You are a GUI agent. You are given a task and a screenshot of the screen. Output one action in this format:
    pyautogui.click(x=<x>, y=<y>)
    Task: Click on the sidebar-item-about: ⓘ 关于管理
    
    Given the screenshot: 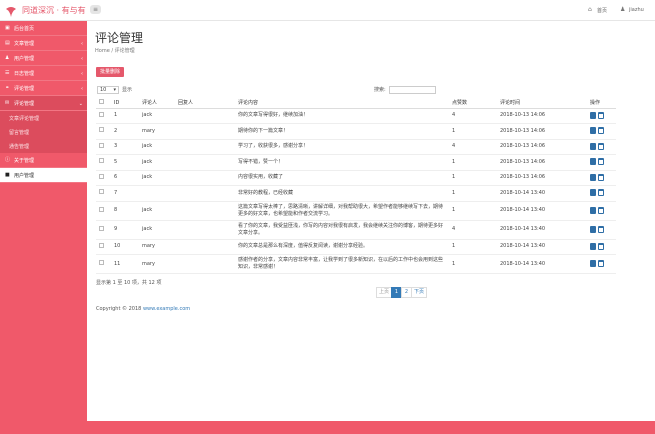 What is the action you would take?
    pyautogui.click(x=43, y=160)
    